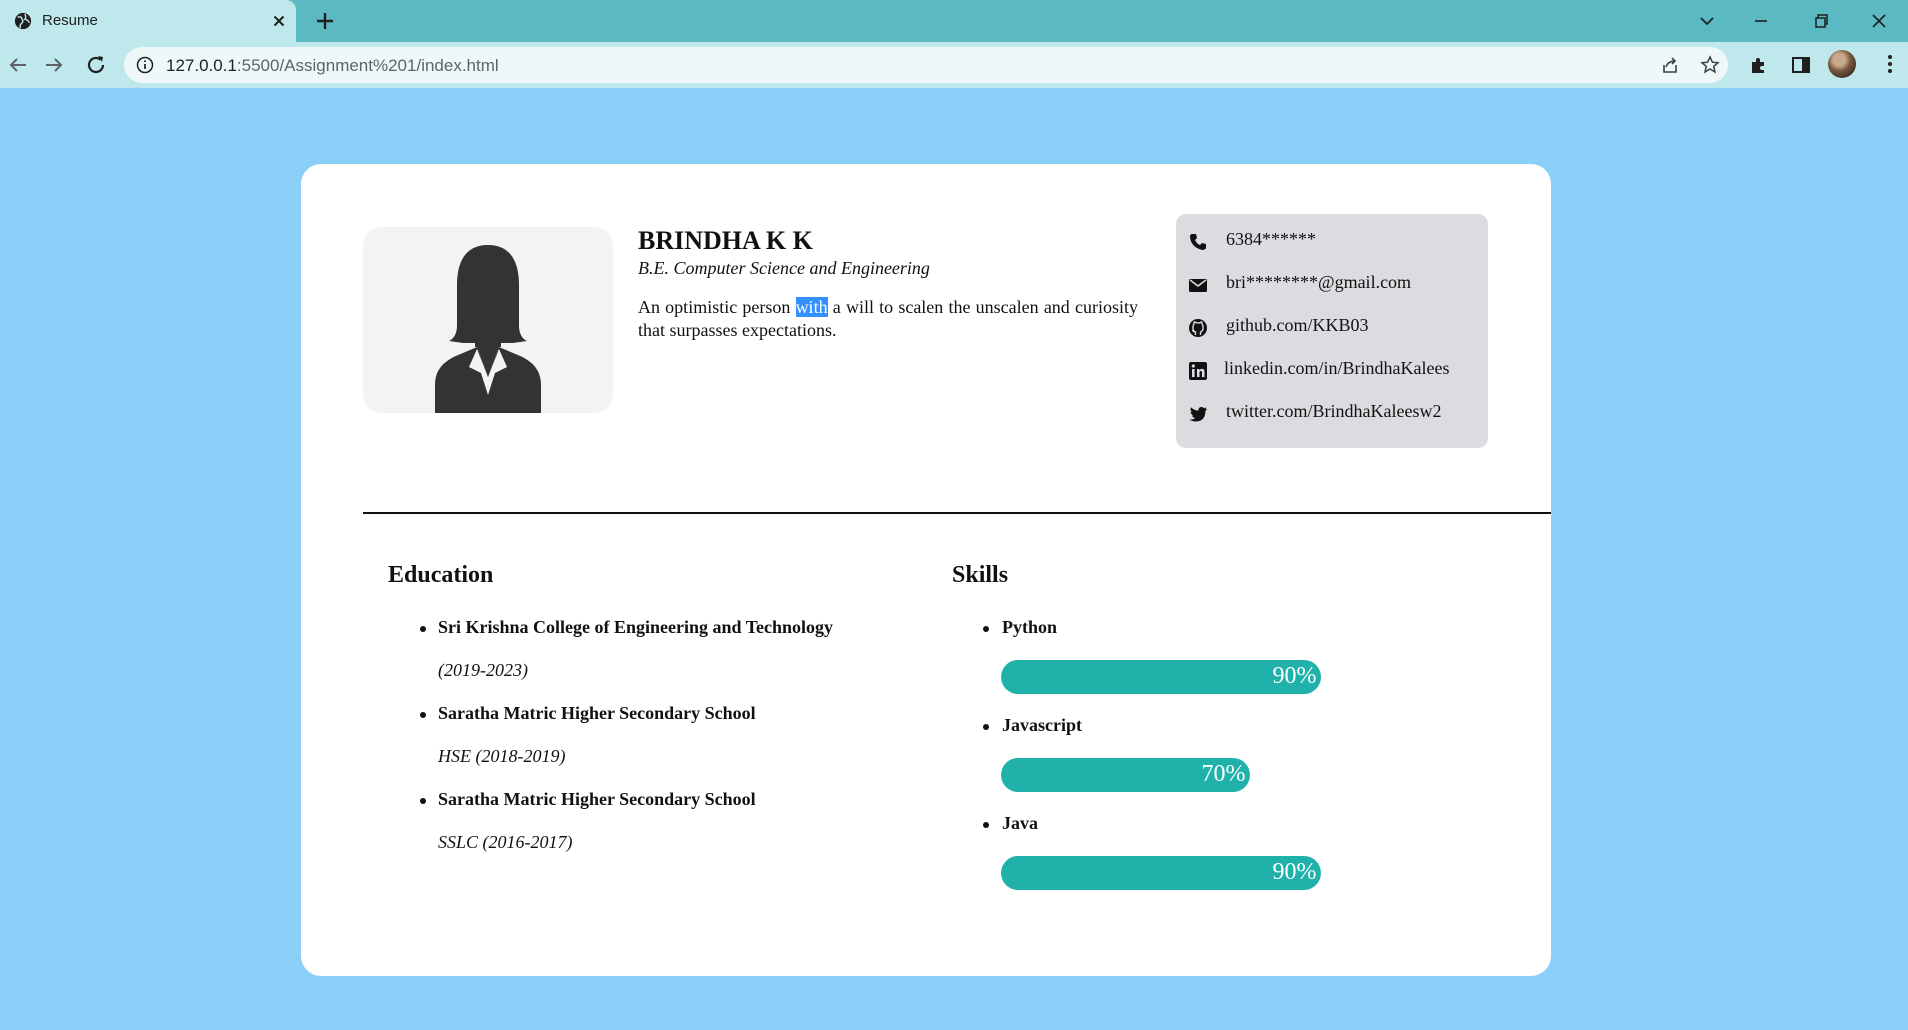 The image size is (1908, 1030). I want to click on address-bar: 127.0.0.1:5500/Assignment%201/index.html, so click(926, 65).